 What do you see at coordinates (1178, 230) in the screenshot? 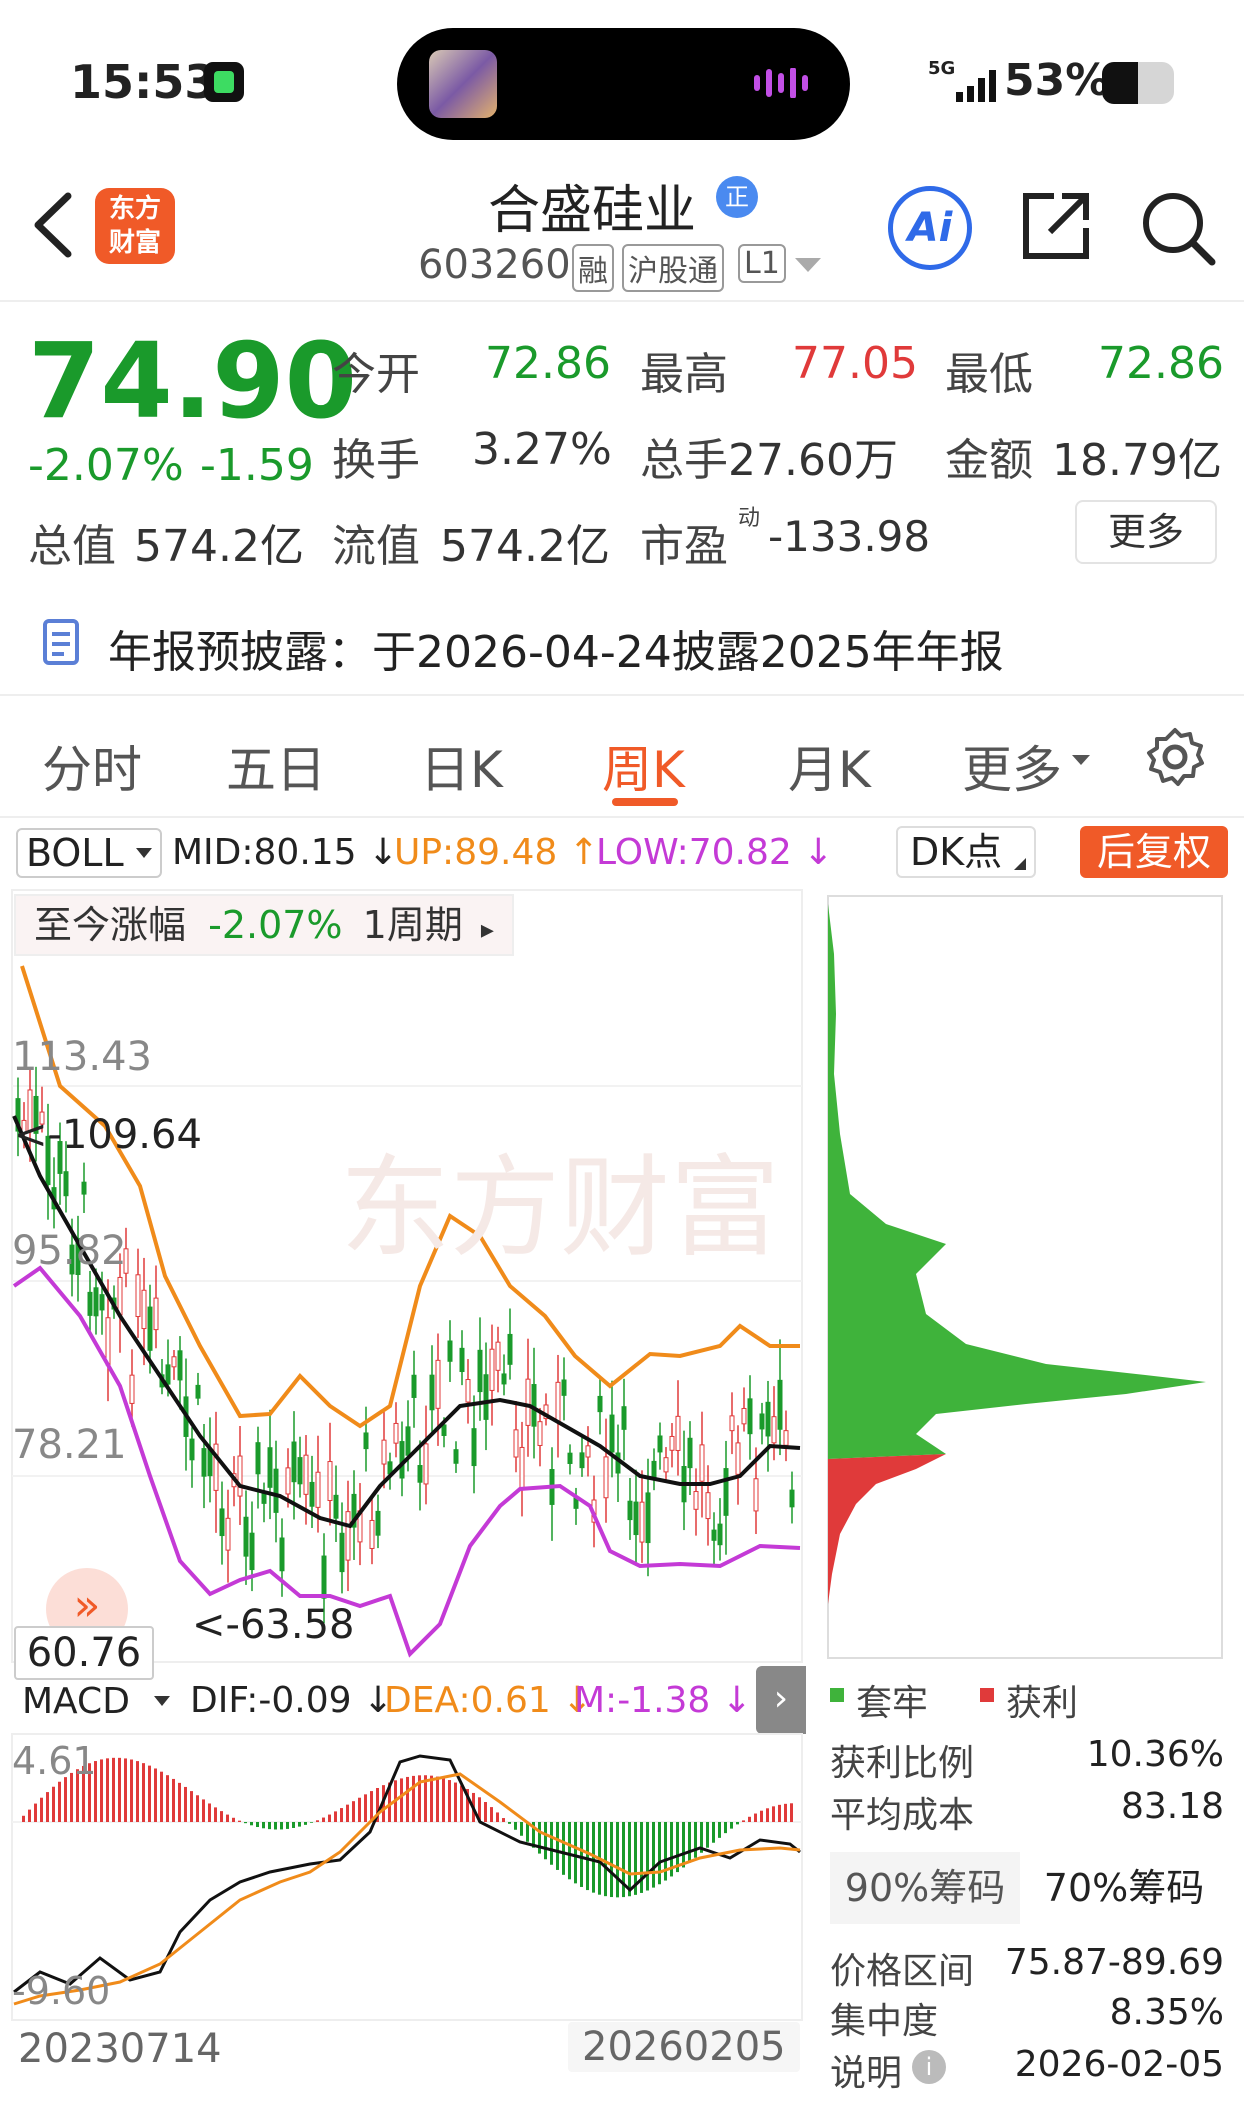
I see `search-icon` at bounding box center [1178, 230].